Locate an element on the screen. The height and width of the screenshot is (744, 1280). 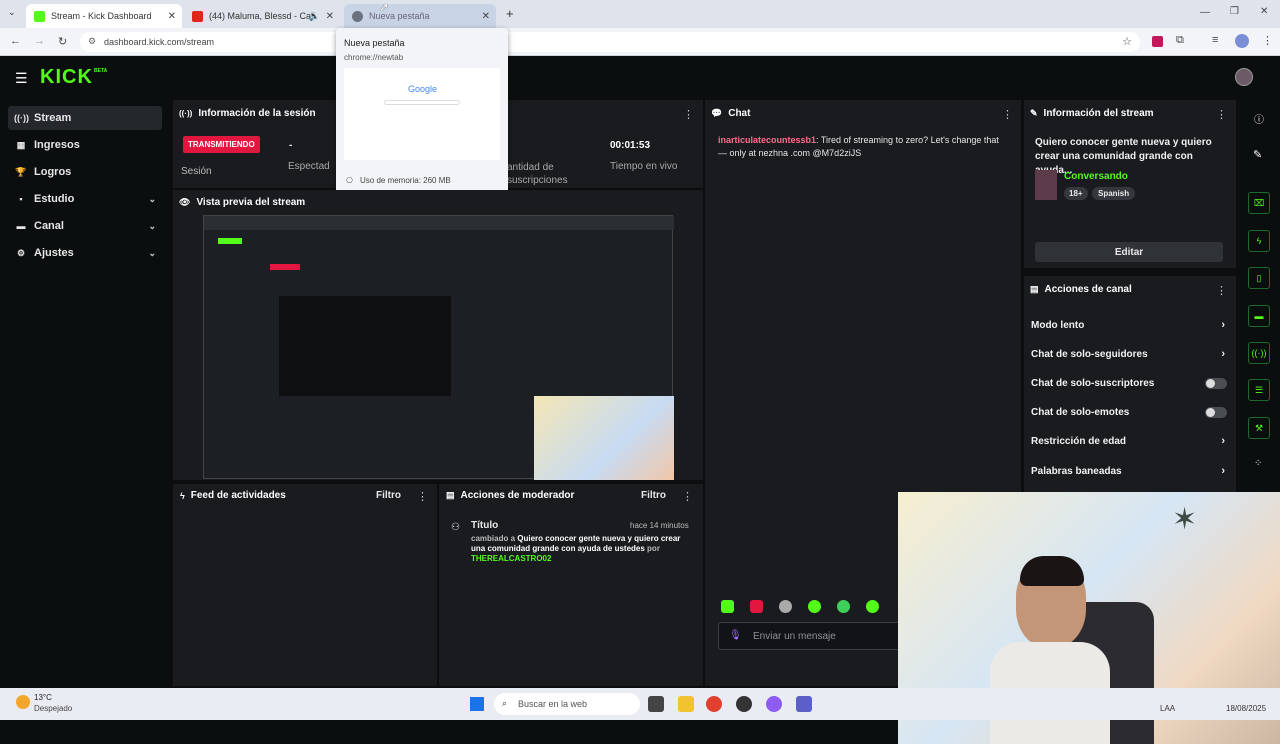
teams-icon is located at coordinates (804, 704).